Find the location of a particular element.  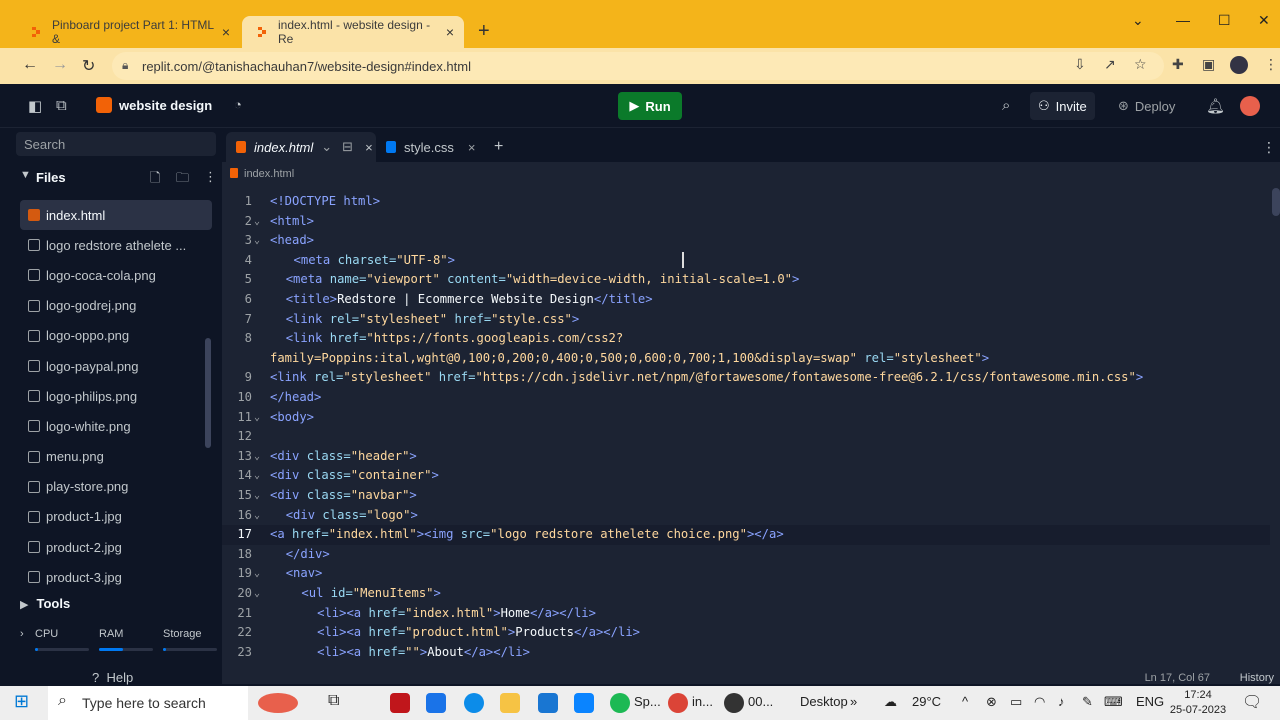

file-item: play-store.png is located at coordinates (116, 487).